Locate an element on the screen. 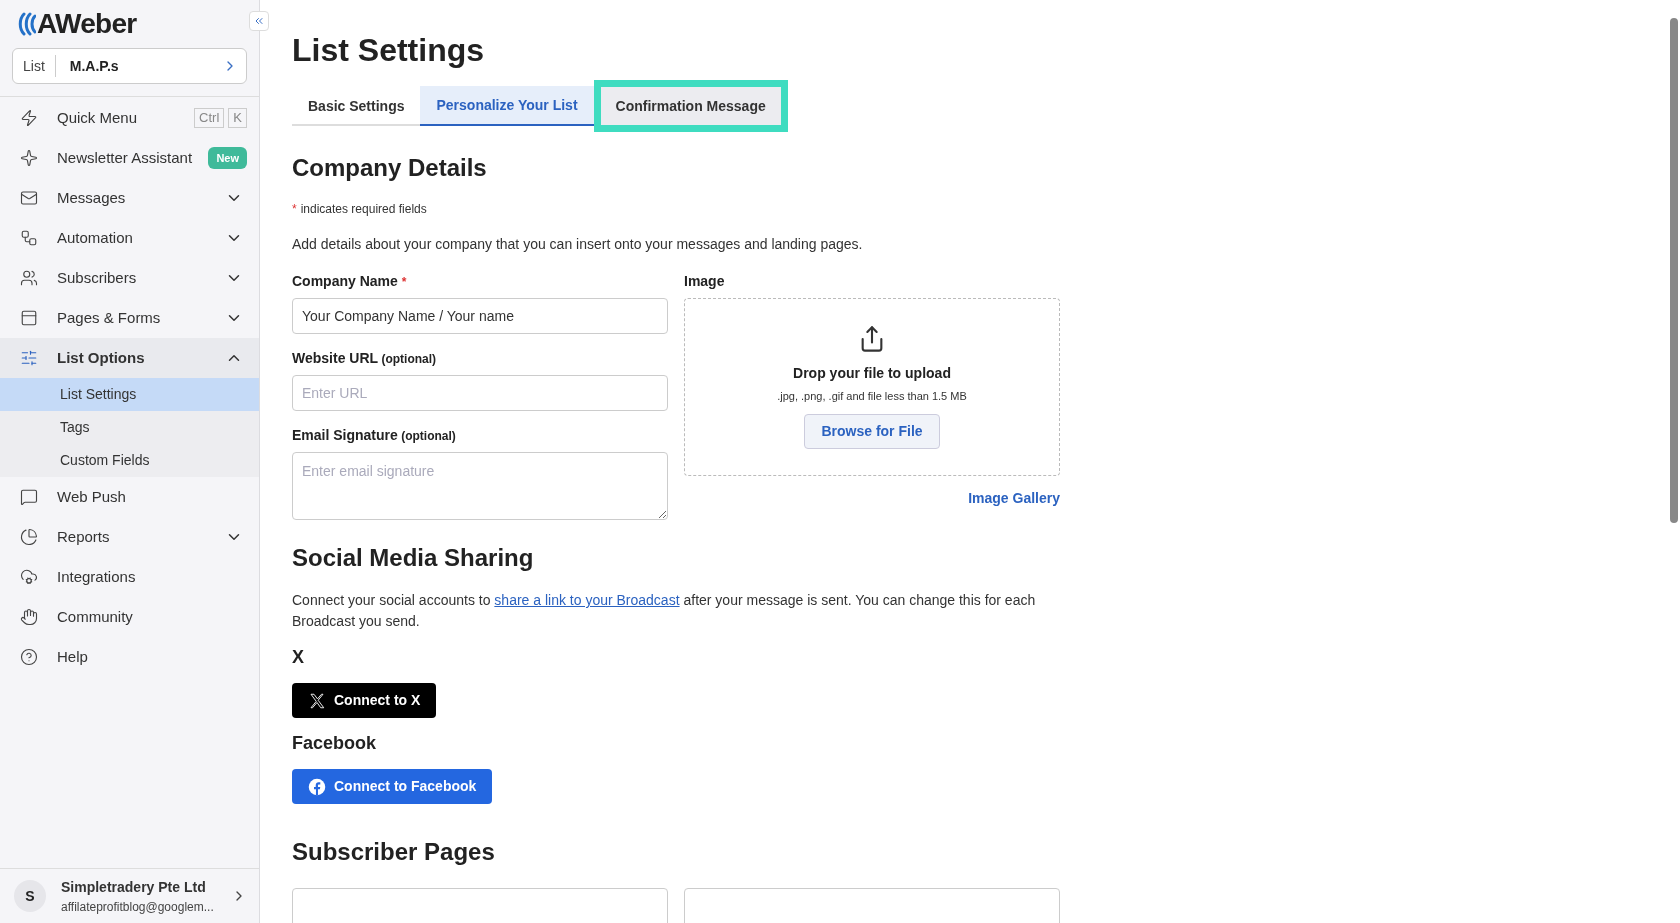 This screenshot has width=1680, height=923. avatar: S is located at coordinates (30, 896).